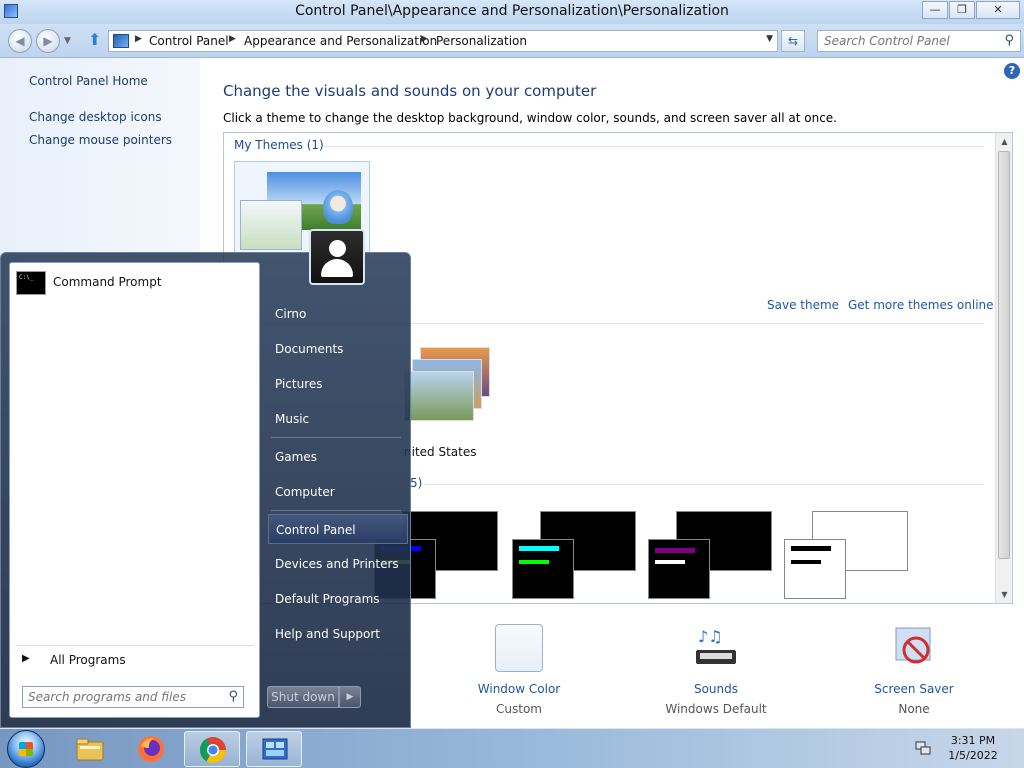 The image size is (1024, 768). I want to click on shutdown-options-button: ▶, so click(350, 697).